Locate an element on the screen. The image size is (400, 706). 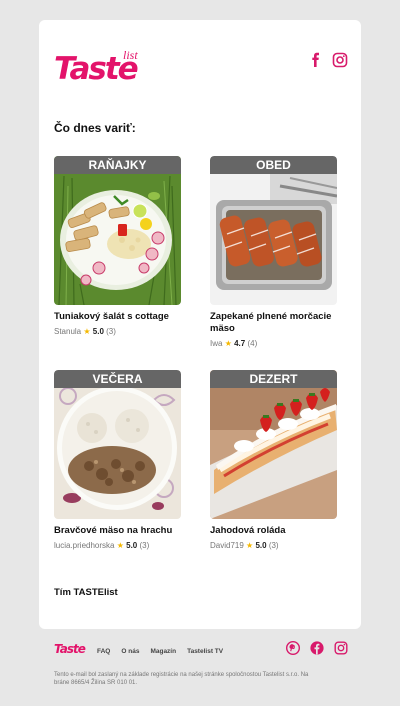
recipe-image: RAŇAJKY is located at coordinates (117, 230).